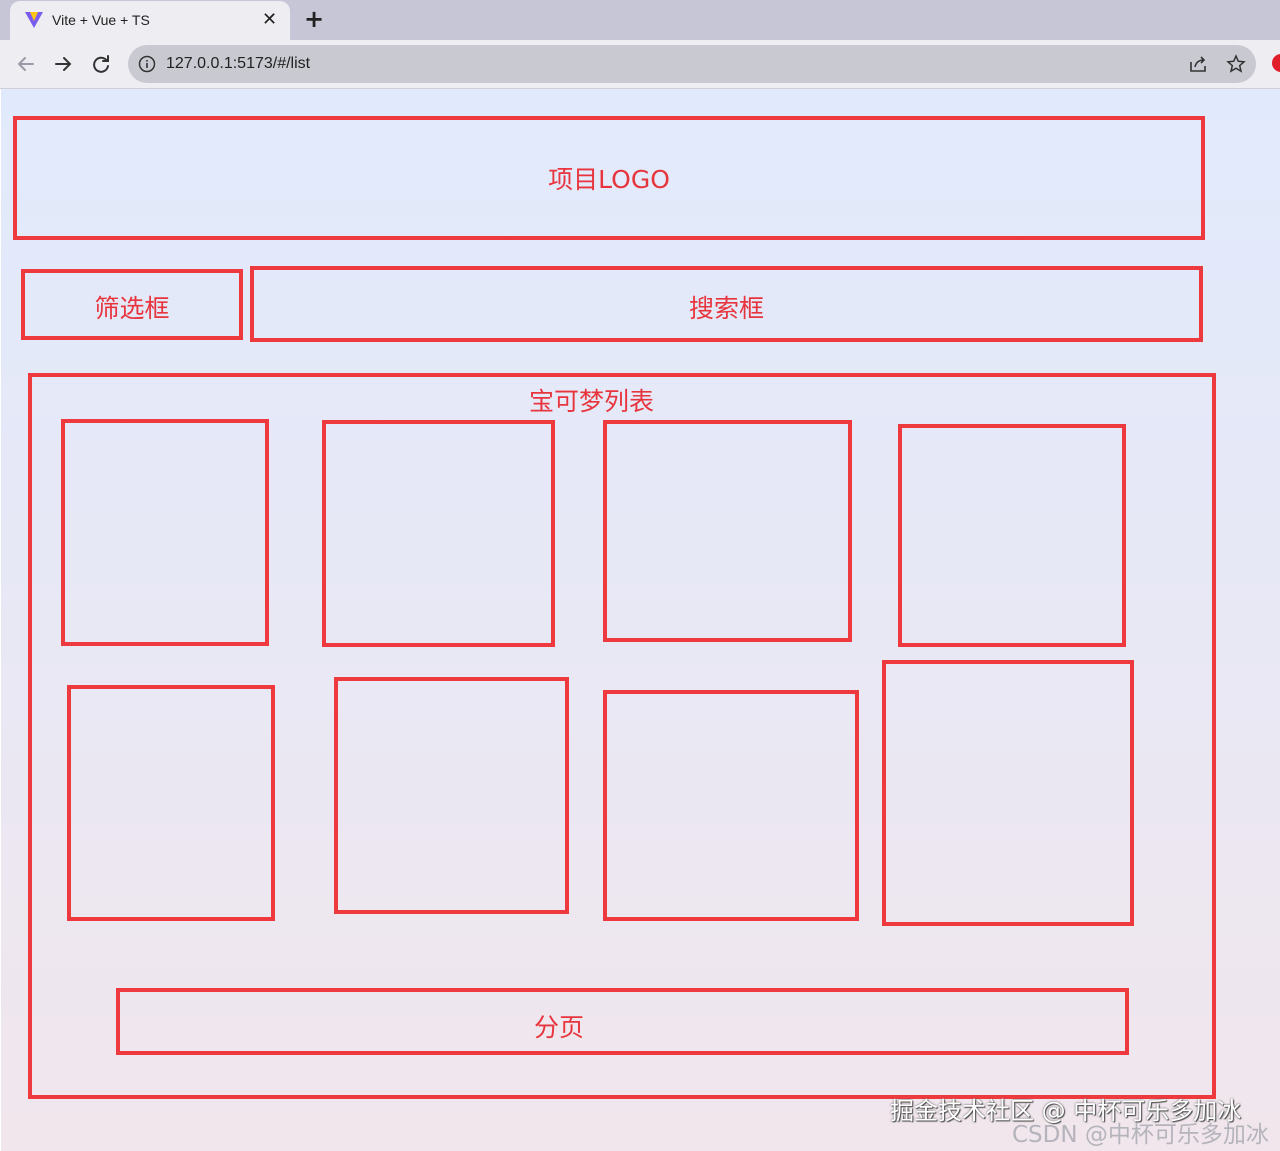 This screenshot has height=1151, width=1280. I want to click on browser-toolbar: 127.0.0.1:5173/#/list, so click(640, 64).